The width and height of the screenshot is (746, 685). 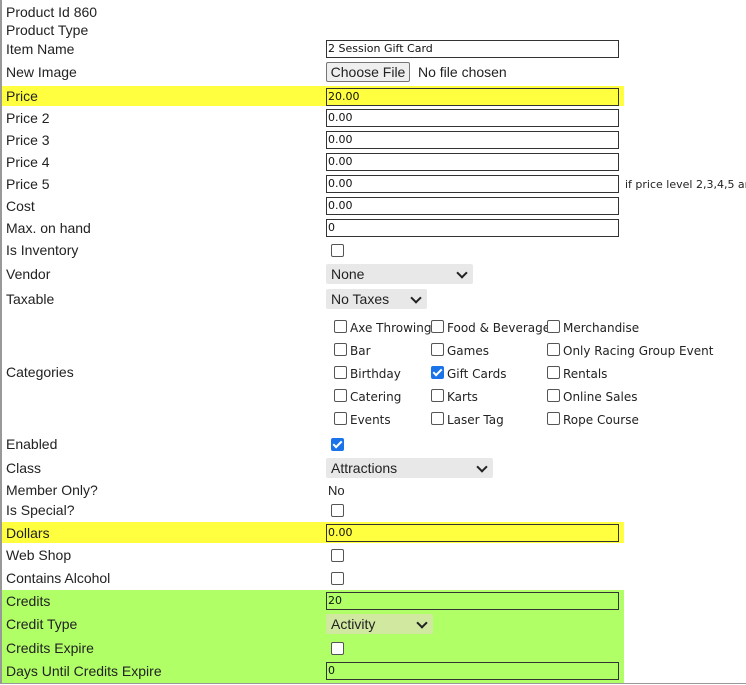 I want to click on category-option: Gift Cards, so click(x=469, y=373).